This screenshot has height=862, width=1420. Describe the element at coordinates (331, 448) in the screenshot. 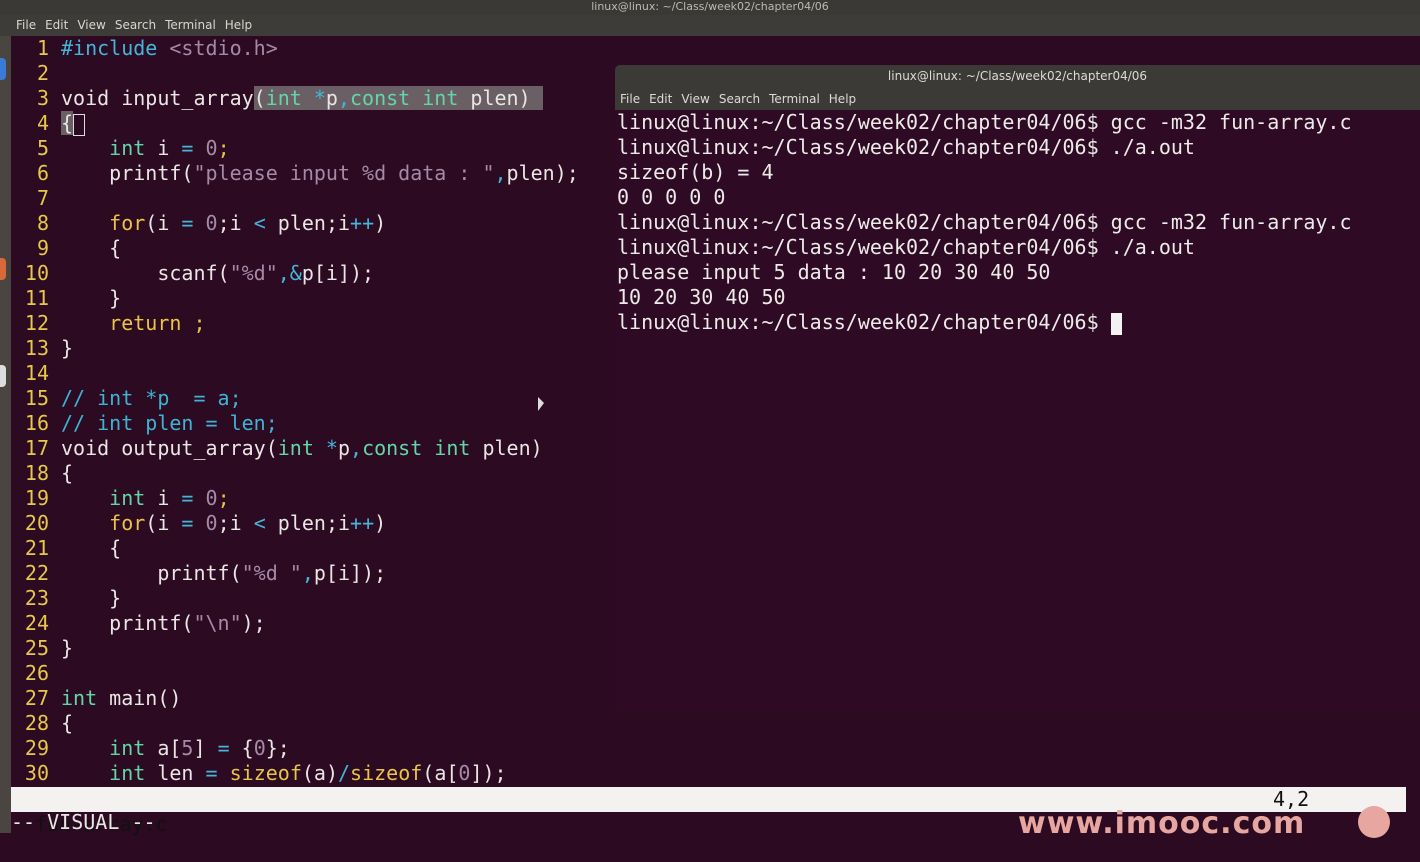

I see `code-token: *` at that location.